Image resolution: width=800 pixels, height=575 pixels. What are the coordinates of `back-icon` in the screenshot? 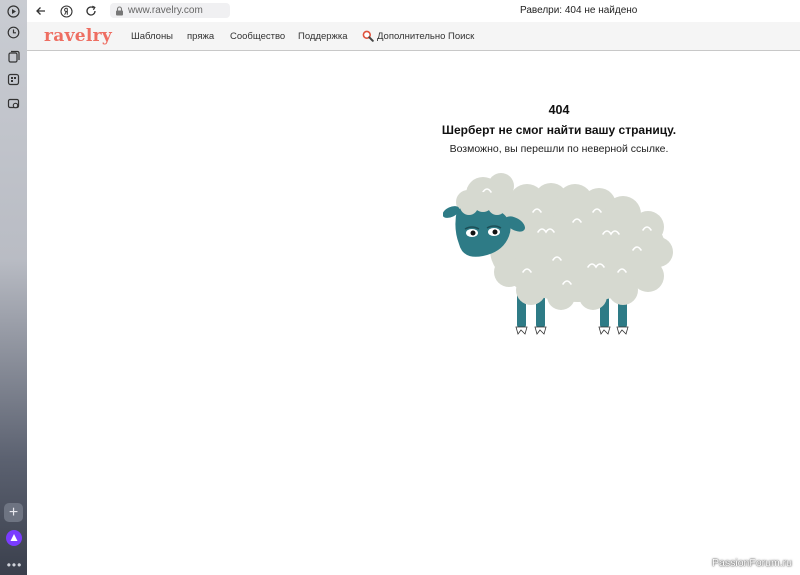 It's located at (41, 11).